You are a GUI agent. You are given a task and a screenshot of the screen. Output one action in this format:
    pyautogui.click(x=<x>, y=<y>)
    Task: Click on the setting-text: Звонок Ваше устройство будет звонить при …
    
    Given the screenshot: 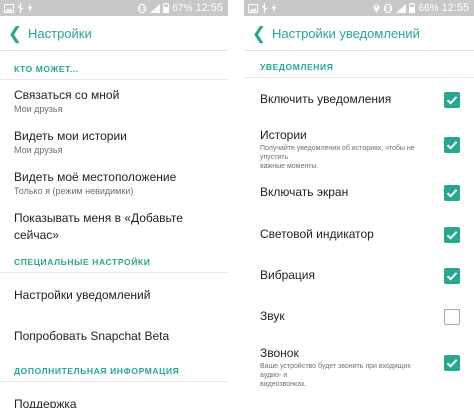 What is the action you would take?
    pyautogui.click(x=347, y=367)
    